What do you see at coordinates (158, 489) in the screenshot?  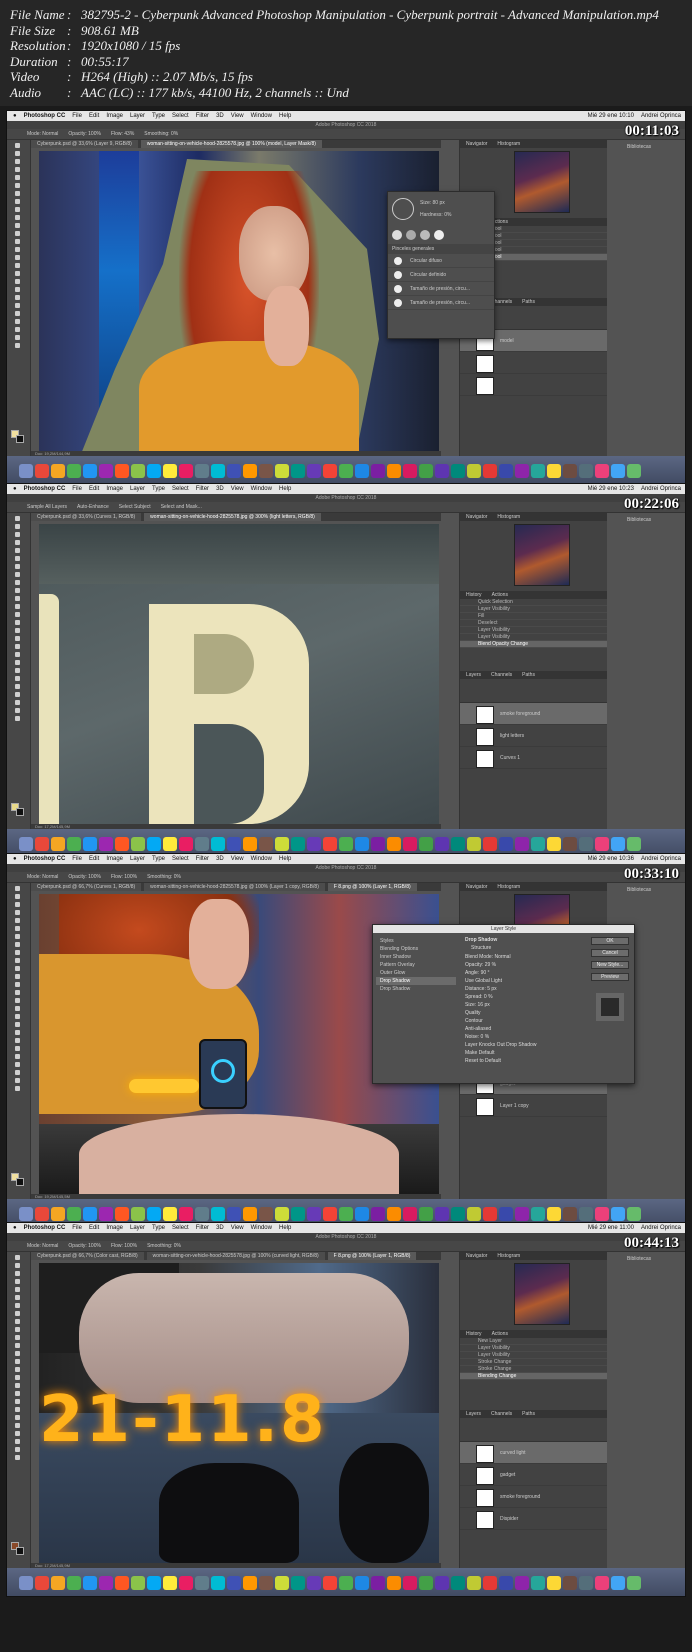 I see `menu-item: Type` at bounding box center [158, 489].